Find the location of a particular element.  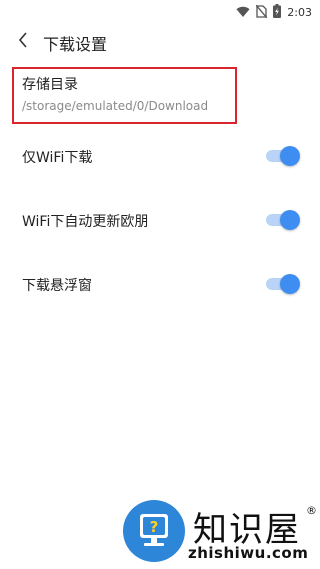

toggle-auto-update is located at coordinates (283, 220).